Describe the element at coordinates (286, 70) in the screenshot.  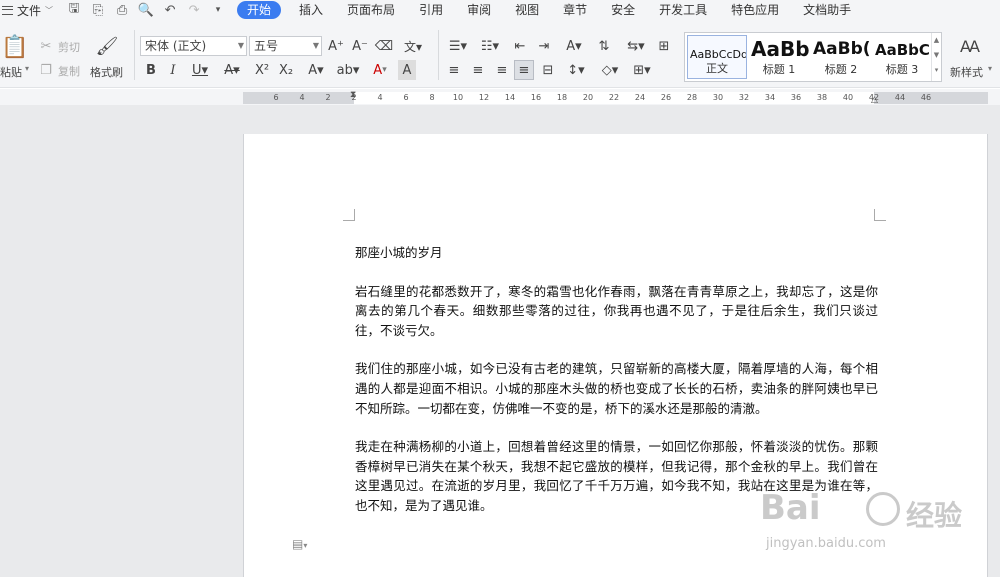
I see `subscript-icon: X₂` at that location.